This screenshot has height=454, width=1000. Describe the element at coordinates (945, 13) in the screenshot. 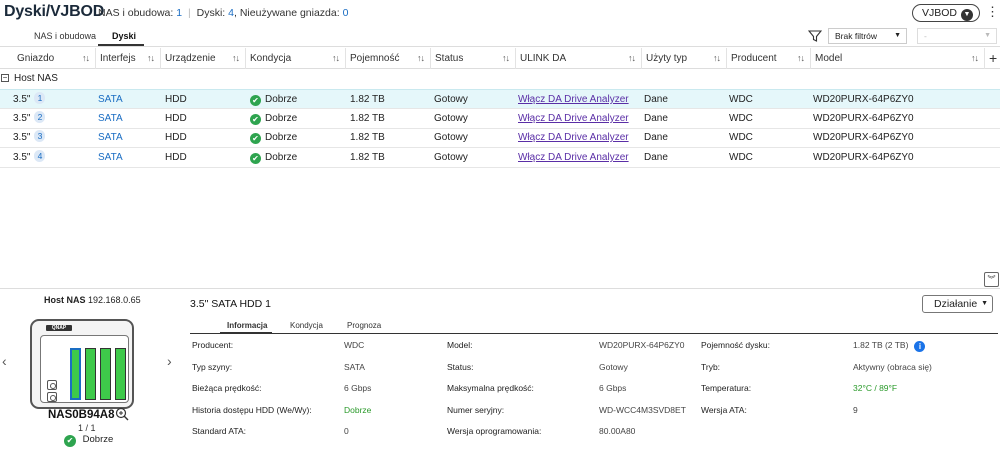

I see `vjbod-button: VJBOD ▼` at that location.